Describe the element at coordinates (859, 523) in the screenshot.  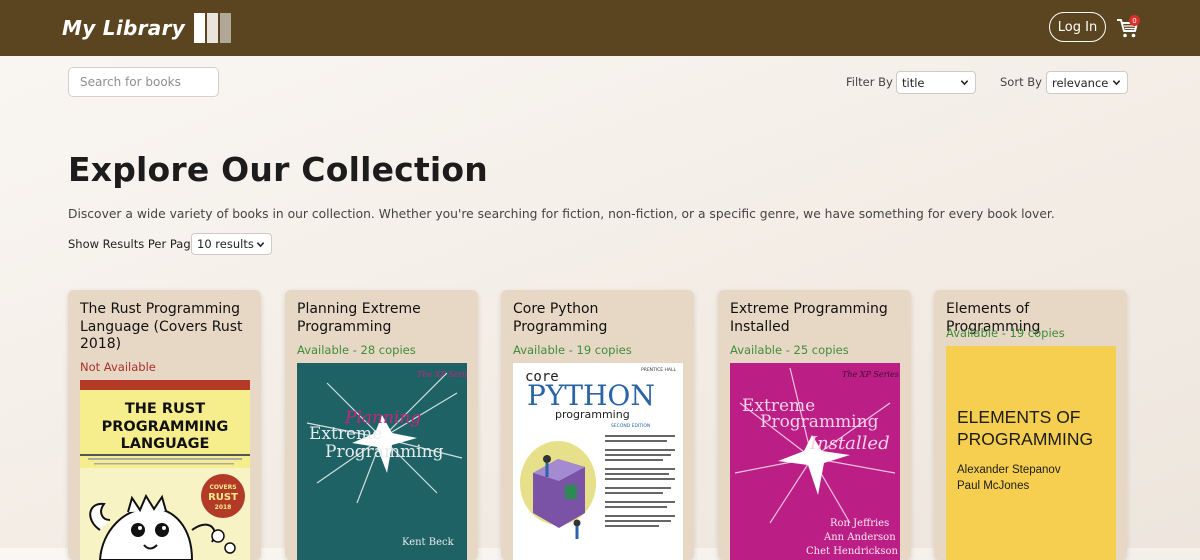
I see `svg-text: Ron Jeffries` at that location.